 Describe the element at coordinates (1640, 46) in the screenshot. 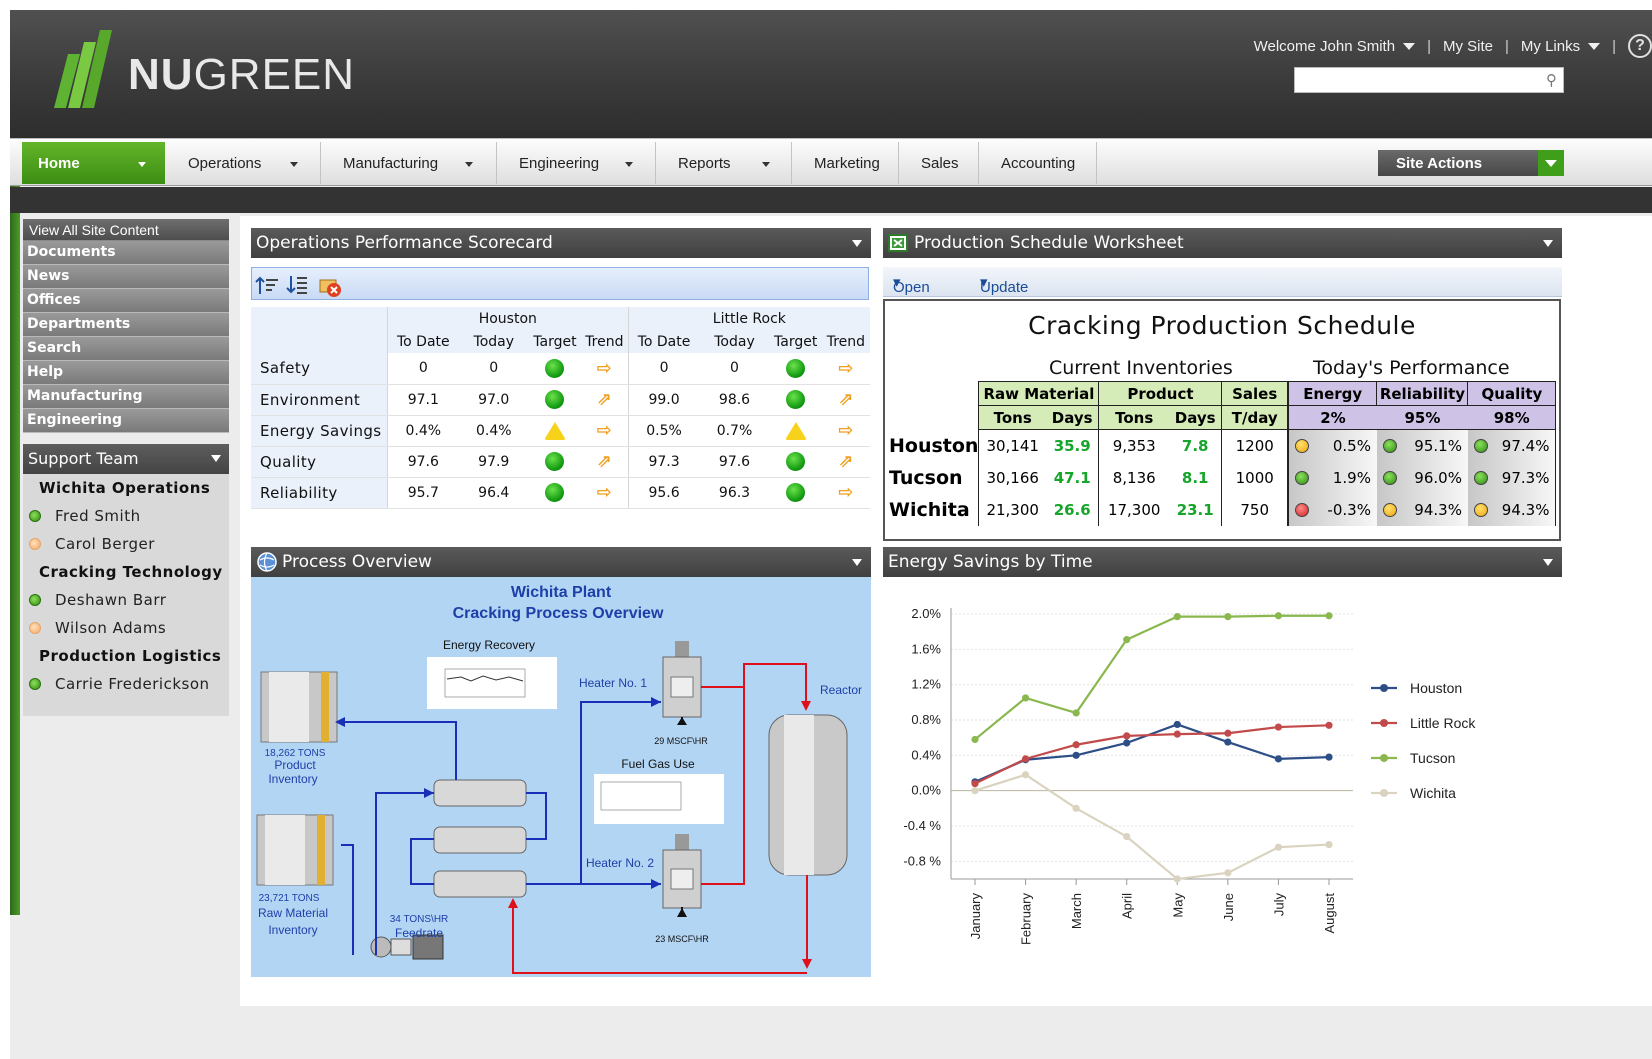

I see `help-icon: ?` at that location.